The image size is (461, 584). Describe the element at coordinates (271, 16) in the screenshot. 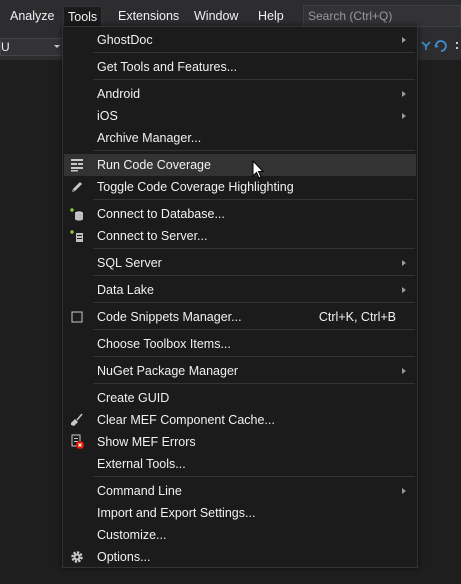

I see `menu-help: Help` at that location.